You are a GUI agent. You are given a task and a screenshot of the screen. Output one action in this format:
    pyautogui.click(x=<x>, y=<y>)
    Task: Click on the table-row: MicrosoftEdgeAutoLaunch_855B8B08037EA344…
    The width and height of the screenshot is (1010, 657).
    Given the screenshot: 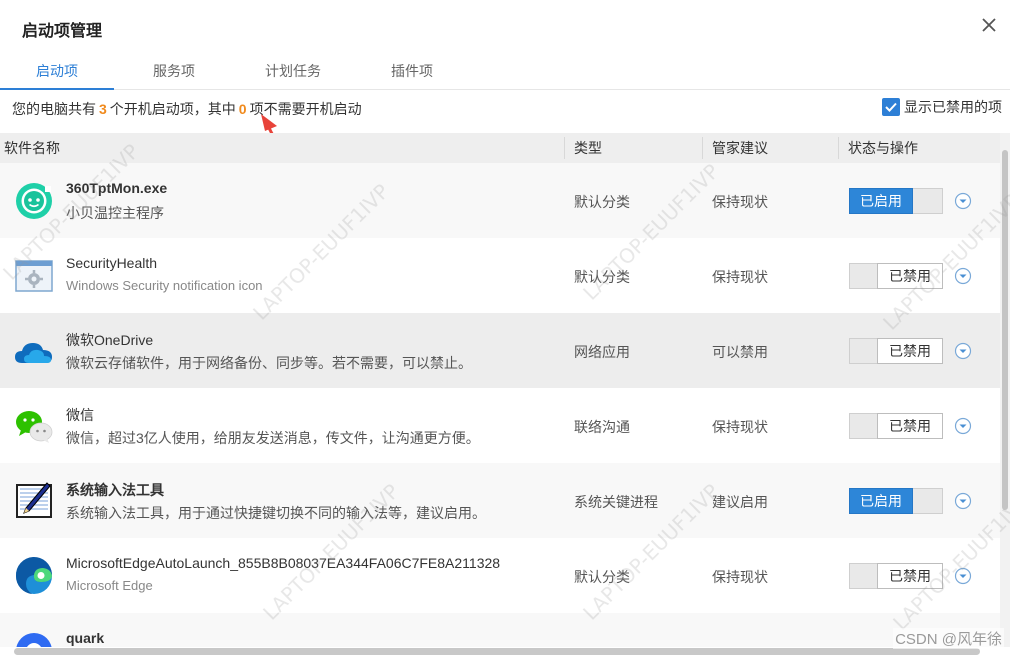 What is the action you would take?
    pyautogui.click(x=500, y=575)
    